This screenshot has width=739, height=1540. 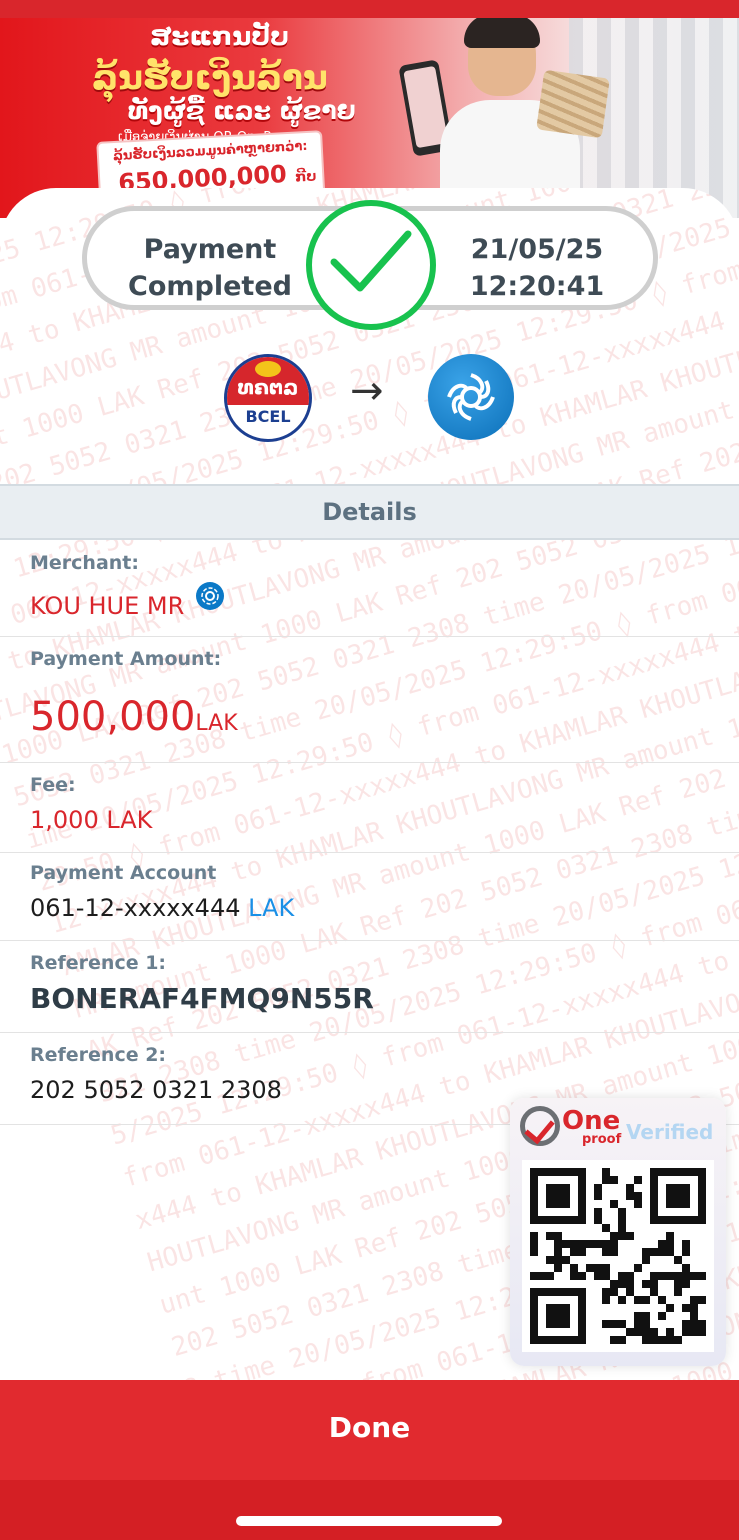 What do you see at coordinates (471, 397) in the screenshot?
I see `onepay-logo-icon` at bounding box center [471, 397].